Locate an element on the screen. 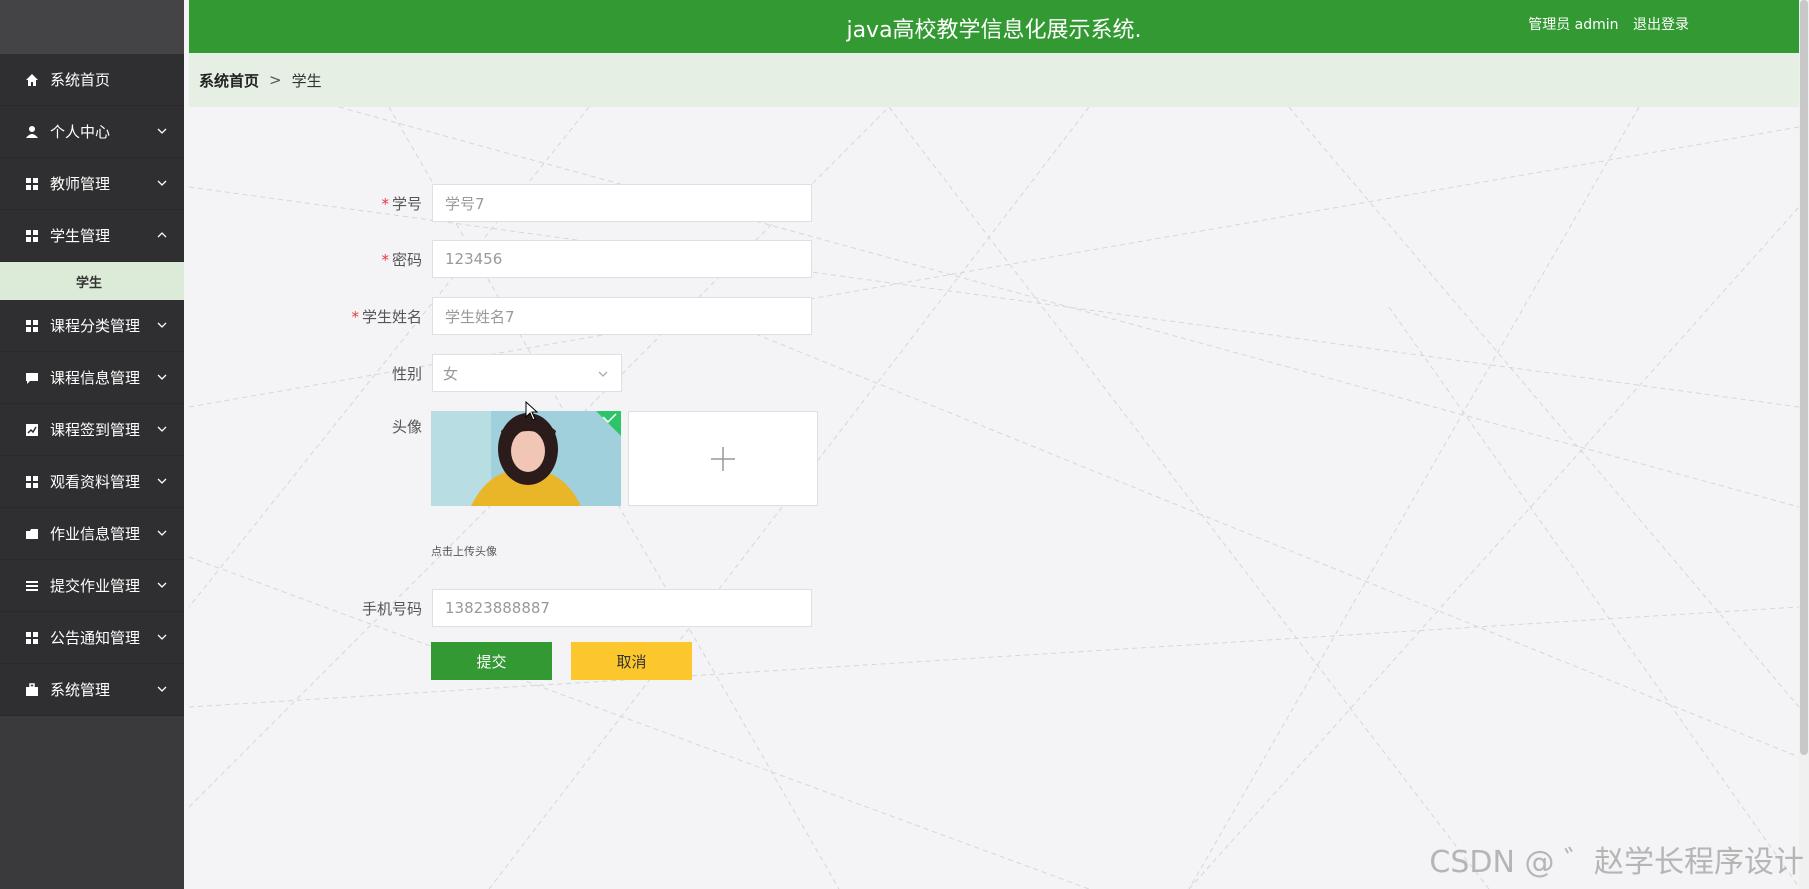 The height and width of the screenshot is (889, 1809). form-row-gender: 性别 女 is located at coordinates (476, 373).